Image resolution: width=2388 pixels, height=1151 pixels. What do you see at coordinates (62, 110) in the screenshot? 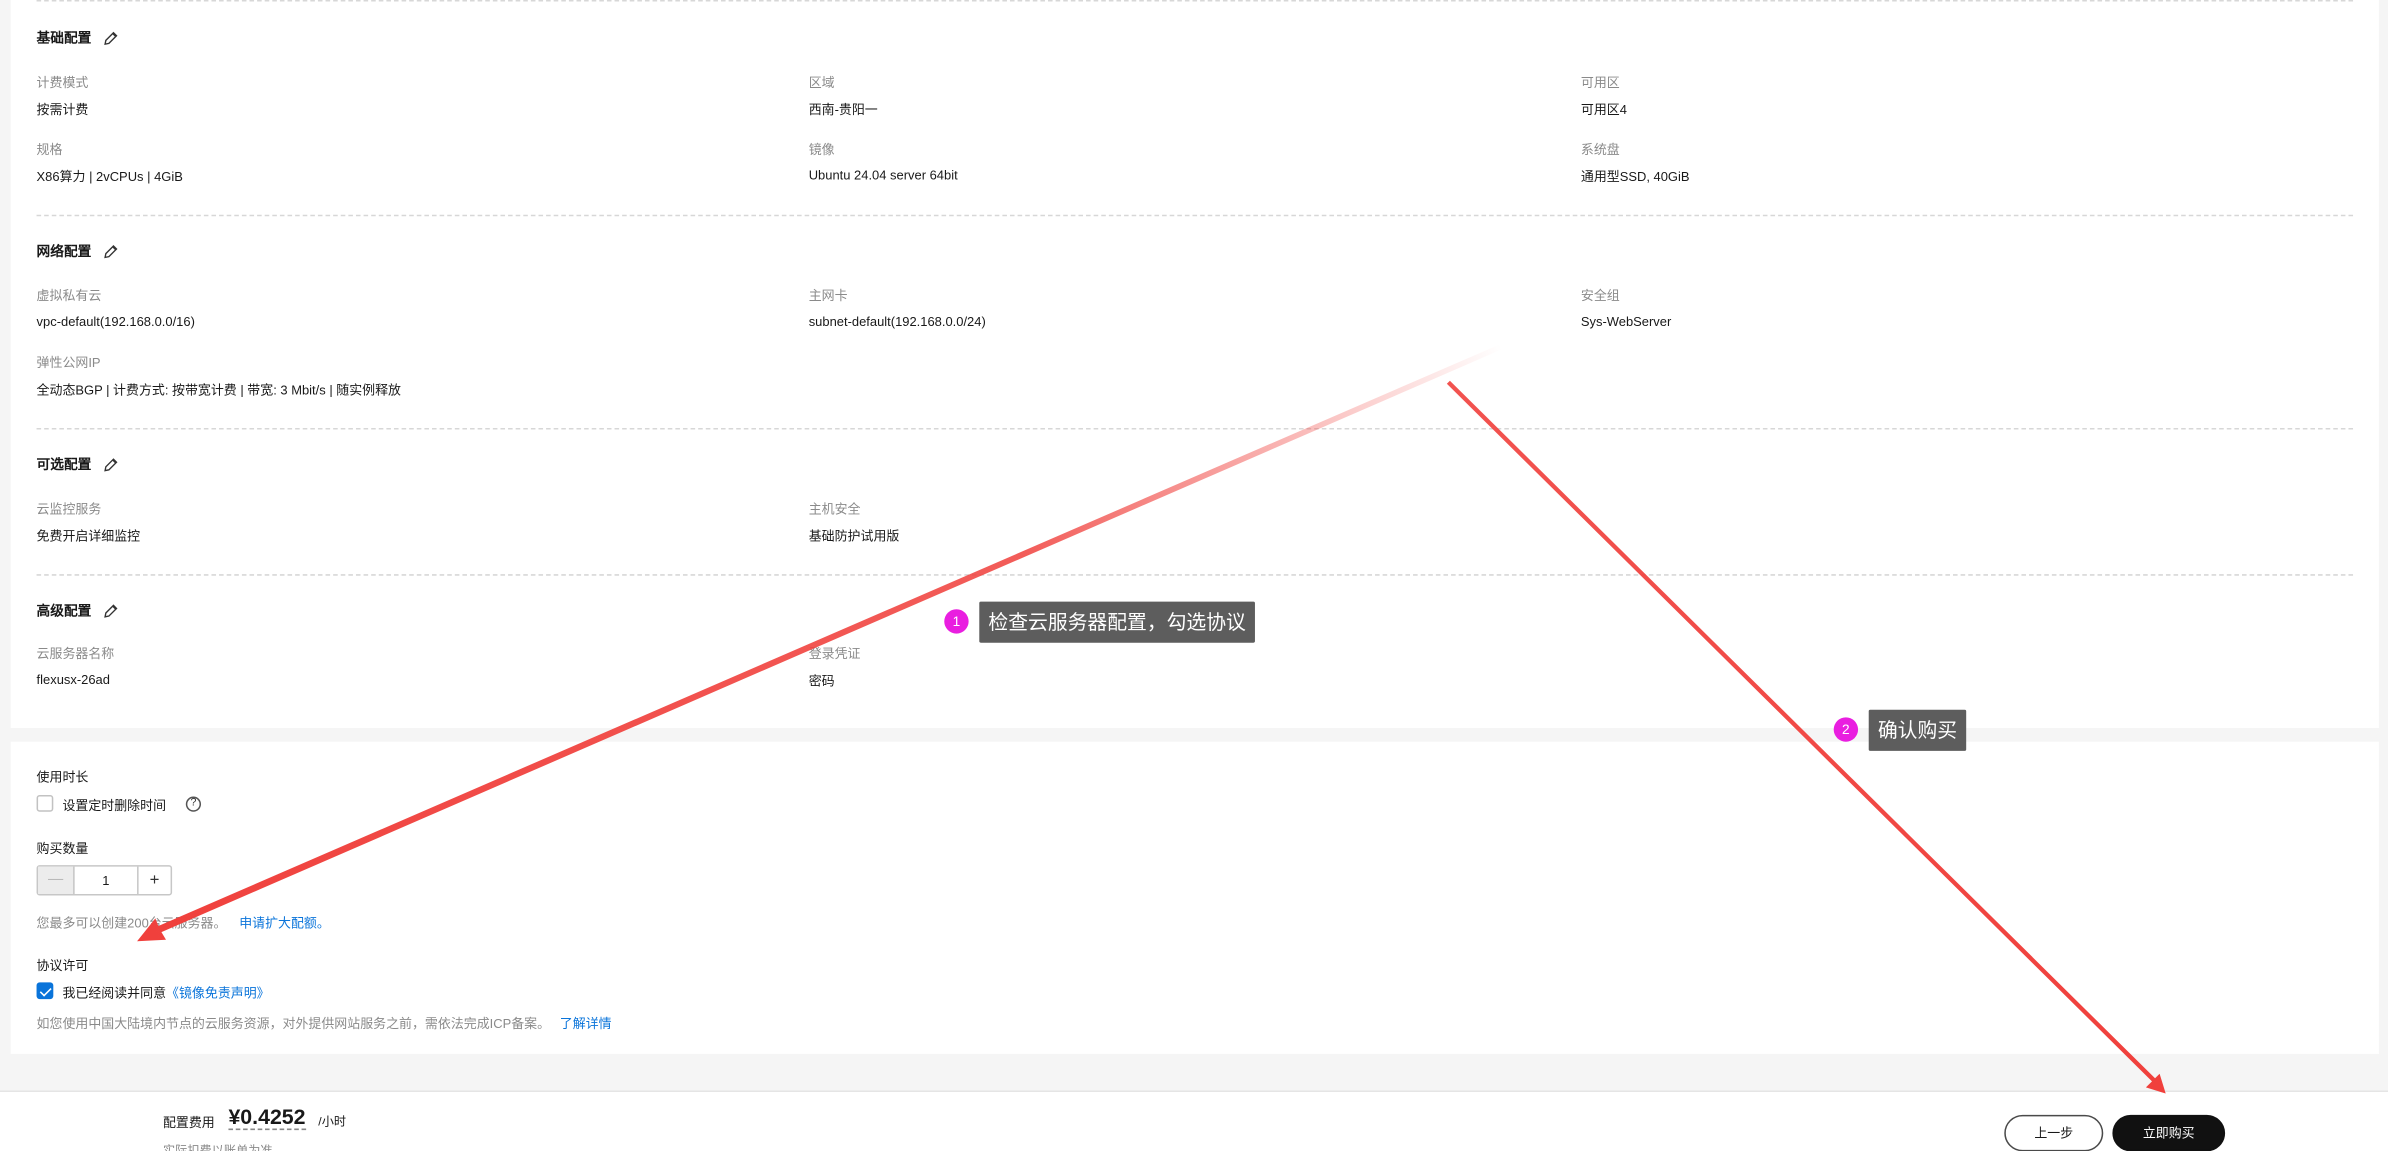
I see `billing-mode-value: 按需计费` at bounding box center [62, 110].